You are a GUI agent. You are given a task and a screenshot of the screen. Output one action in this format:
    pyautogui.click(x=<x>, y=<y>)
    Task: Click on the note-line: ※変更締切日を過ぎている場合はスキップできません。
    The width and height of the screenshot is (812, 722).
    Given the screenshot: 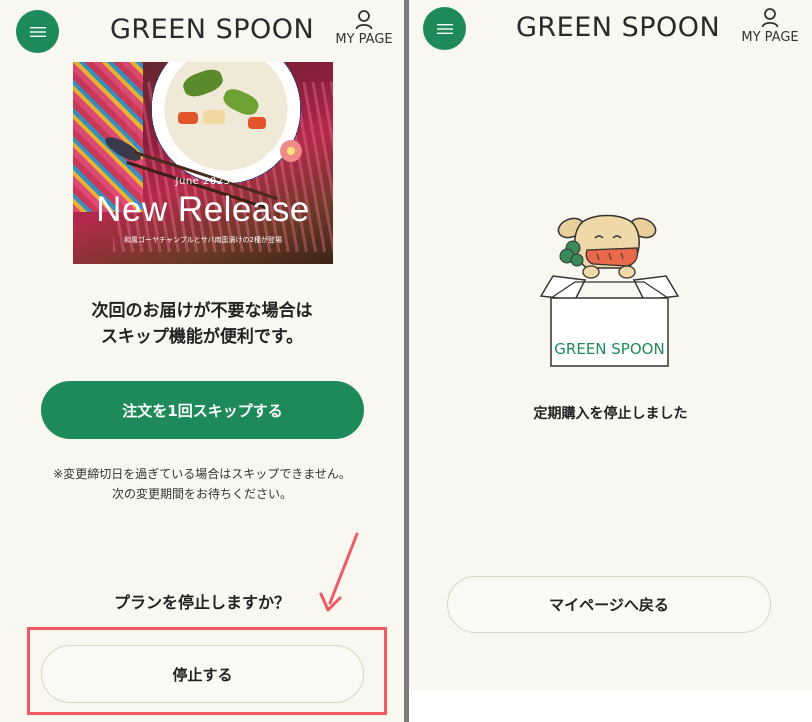 What is the action you would take?
    pyautogui.click(x=202, y=474)
    